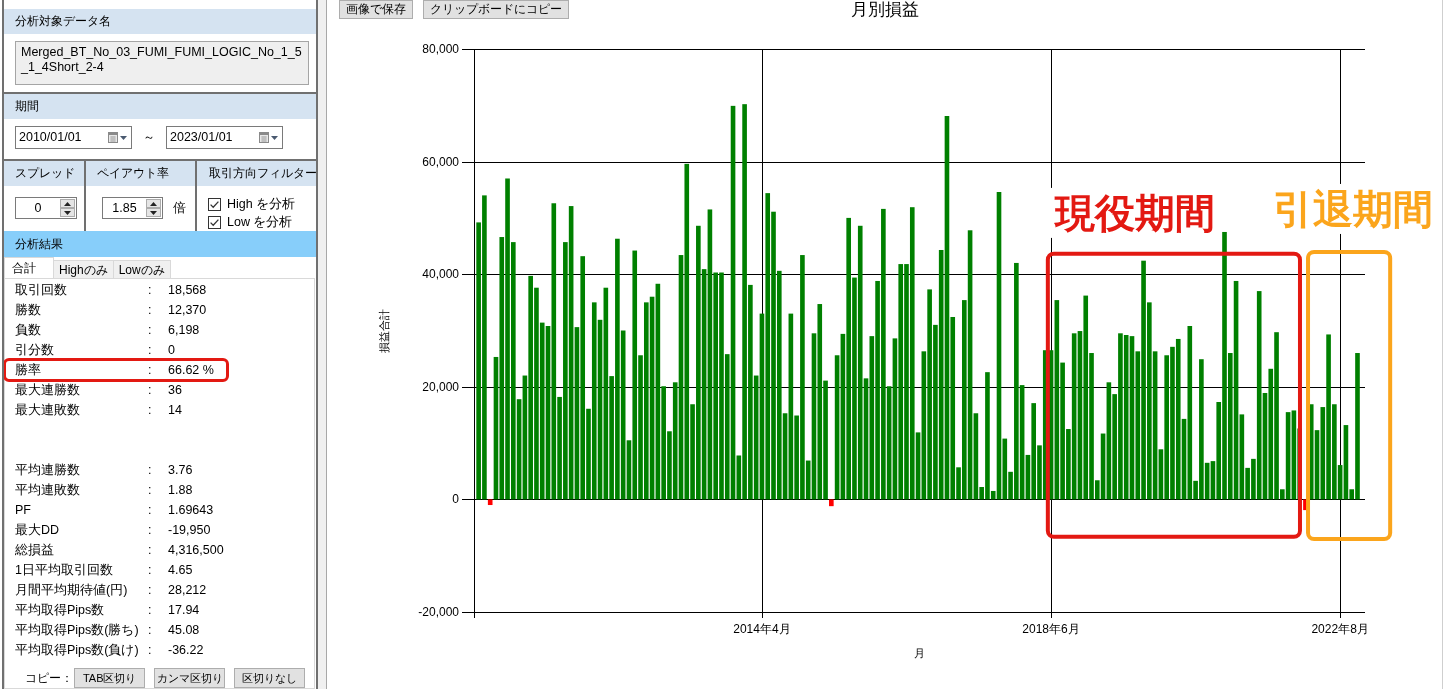 This screenshot has height=689, width=1455. Describe the element at coordinates (384, 330) in the screenshot. I see `y-axis-title: 損益合計` at that location.